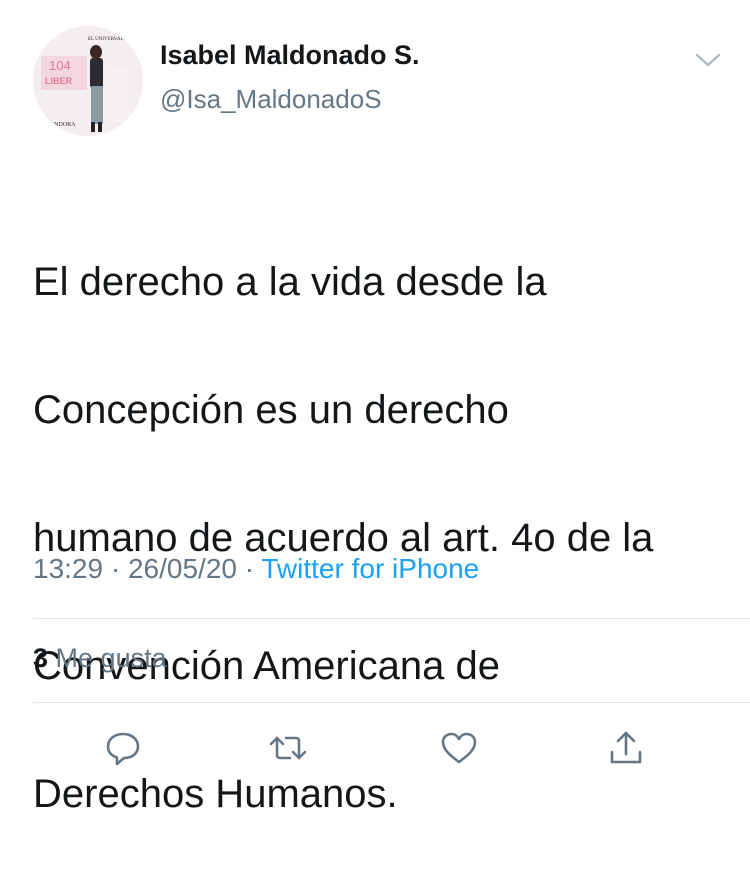  I want to click on like-button, so click(459, 748).